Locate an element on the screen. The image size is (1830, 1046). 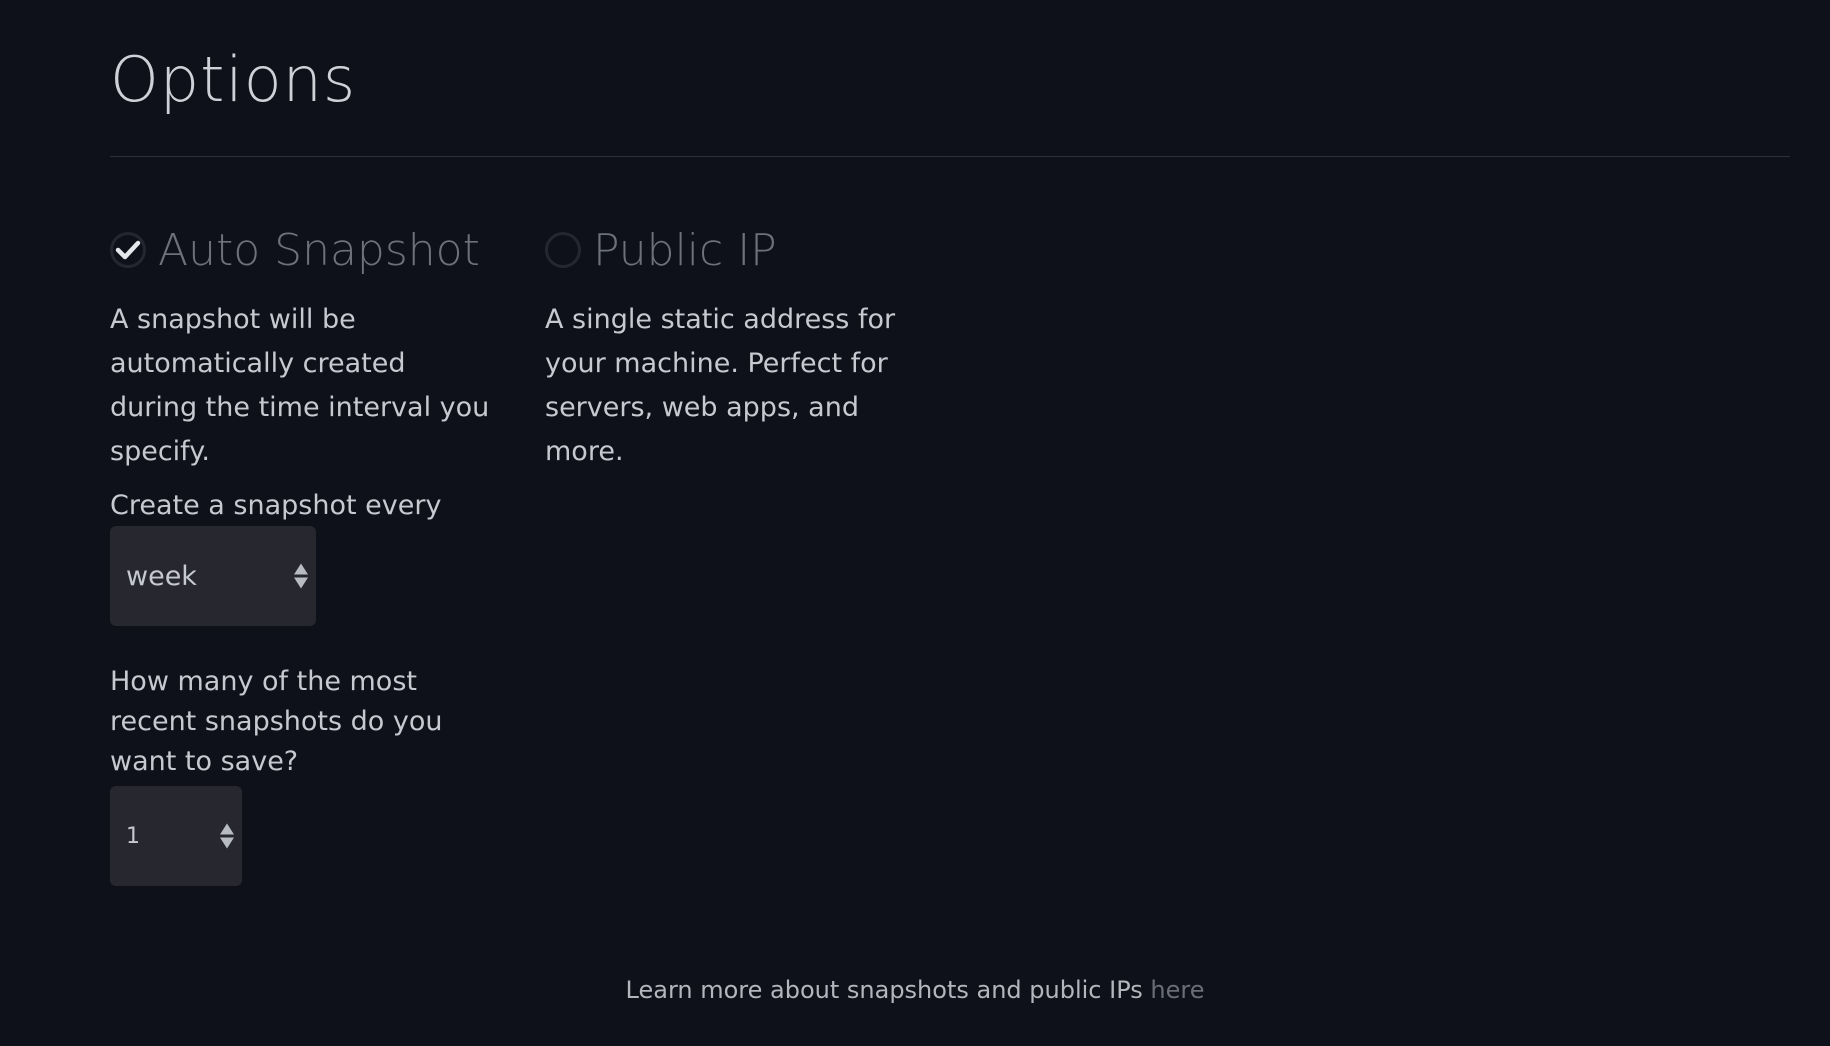
page-title: Options is located at coordinates (233, 79).